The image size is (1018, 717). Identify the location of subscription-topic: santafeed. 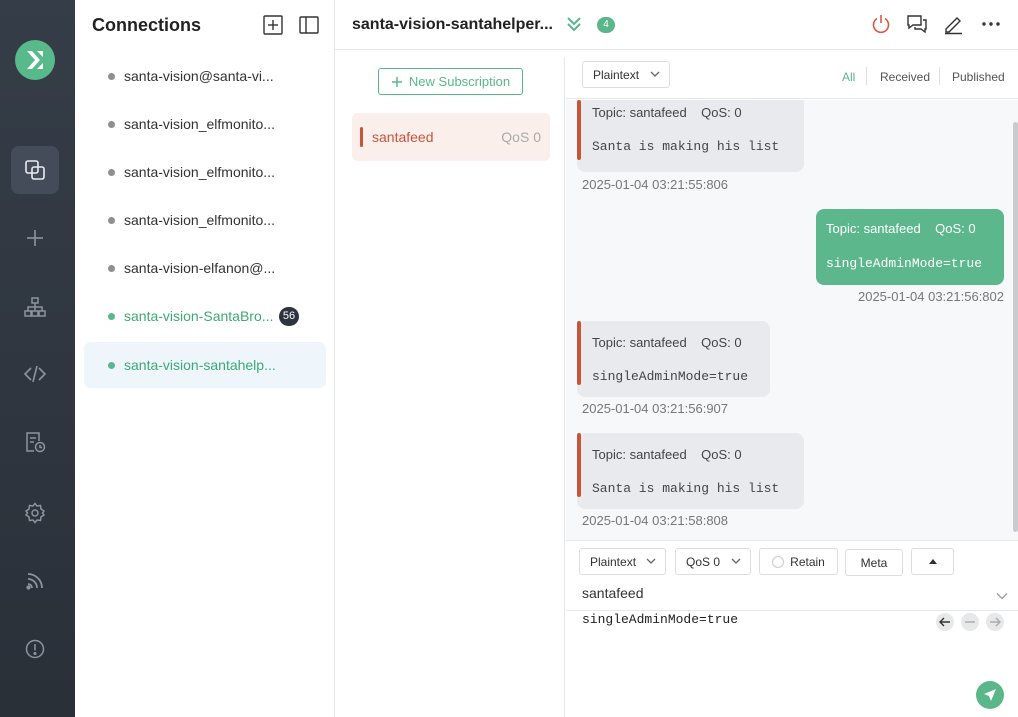
(403, 137).